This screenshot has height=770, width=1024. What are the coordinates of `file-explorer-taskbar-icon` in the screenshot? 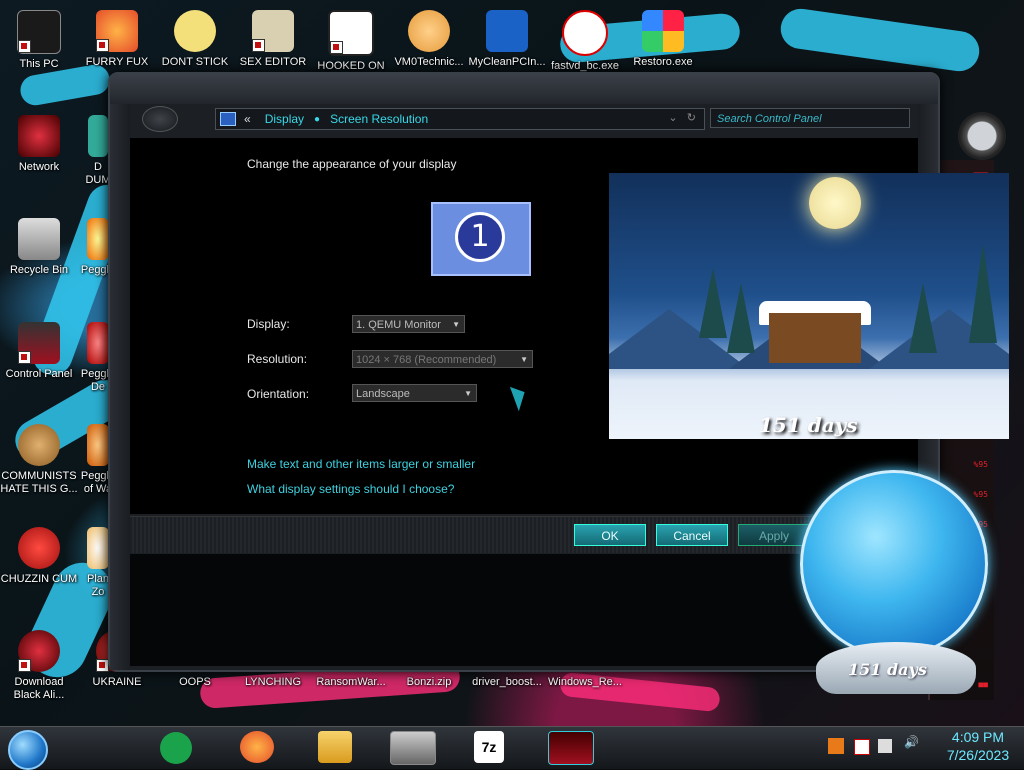 It's located at (335, 747).